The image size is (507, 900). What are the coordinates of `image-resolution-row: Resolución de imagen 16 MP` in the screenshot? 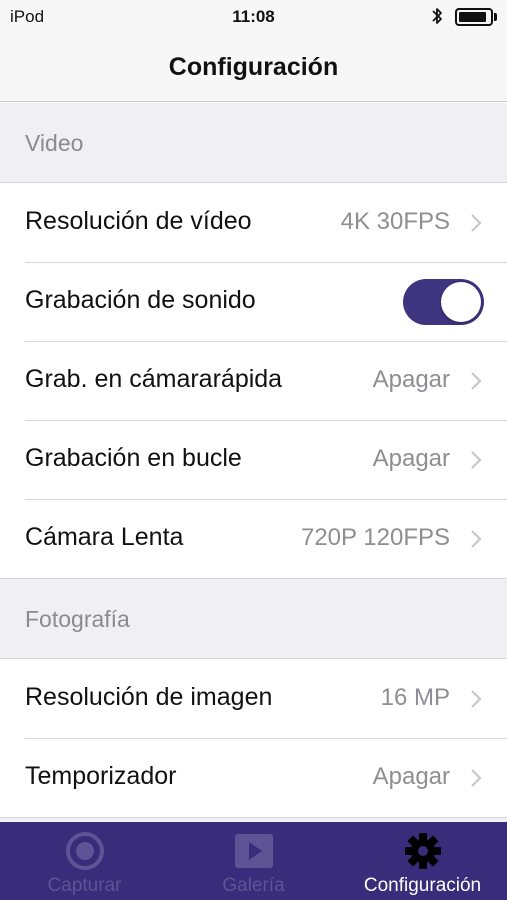 It's located at (253, 698).